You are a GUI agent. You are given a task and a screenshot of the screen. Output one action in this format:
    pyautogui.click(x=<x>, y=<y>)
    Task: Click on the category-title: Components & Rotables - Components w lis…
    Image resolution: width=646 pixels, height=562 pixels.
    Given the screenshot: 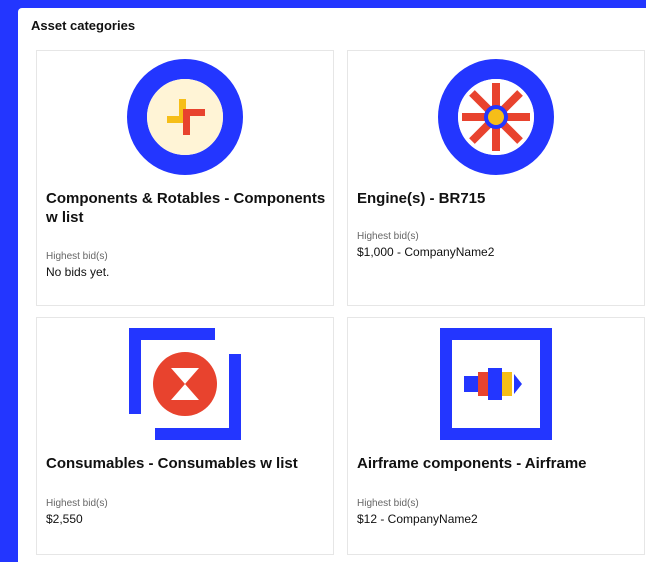 What is the action you would take?
    pyautogui.click(x=186, y=208)
    